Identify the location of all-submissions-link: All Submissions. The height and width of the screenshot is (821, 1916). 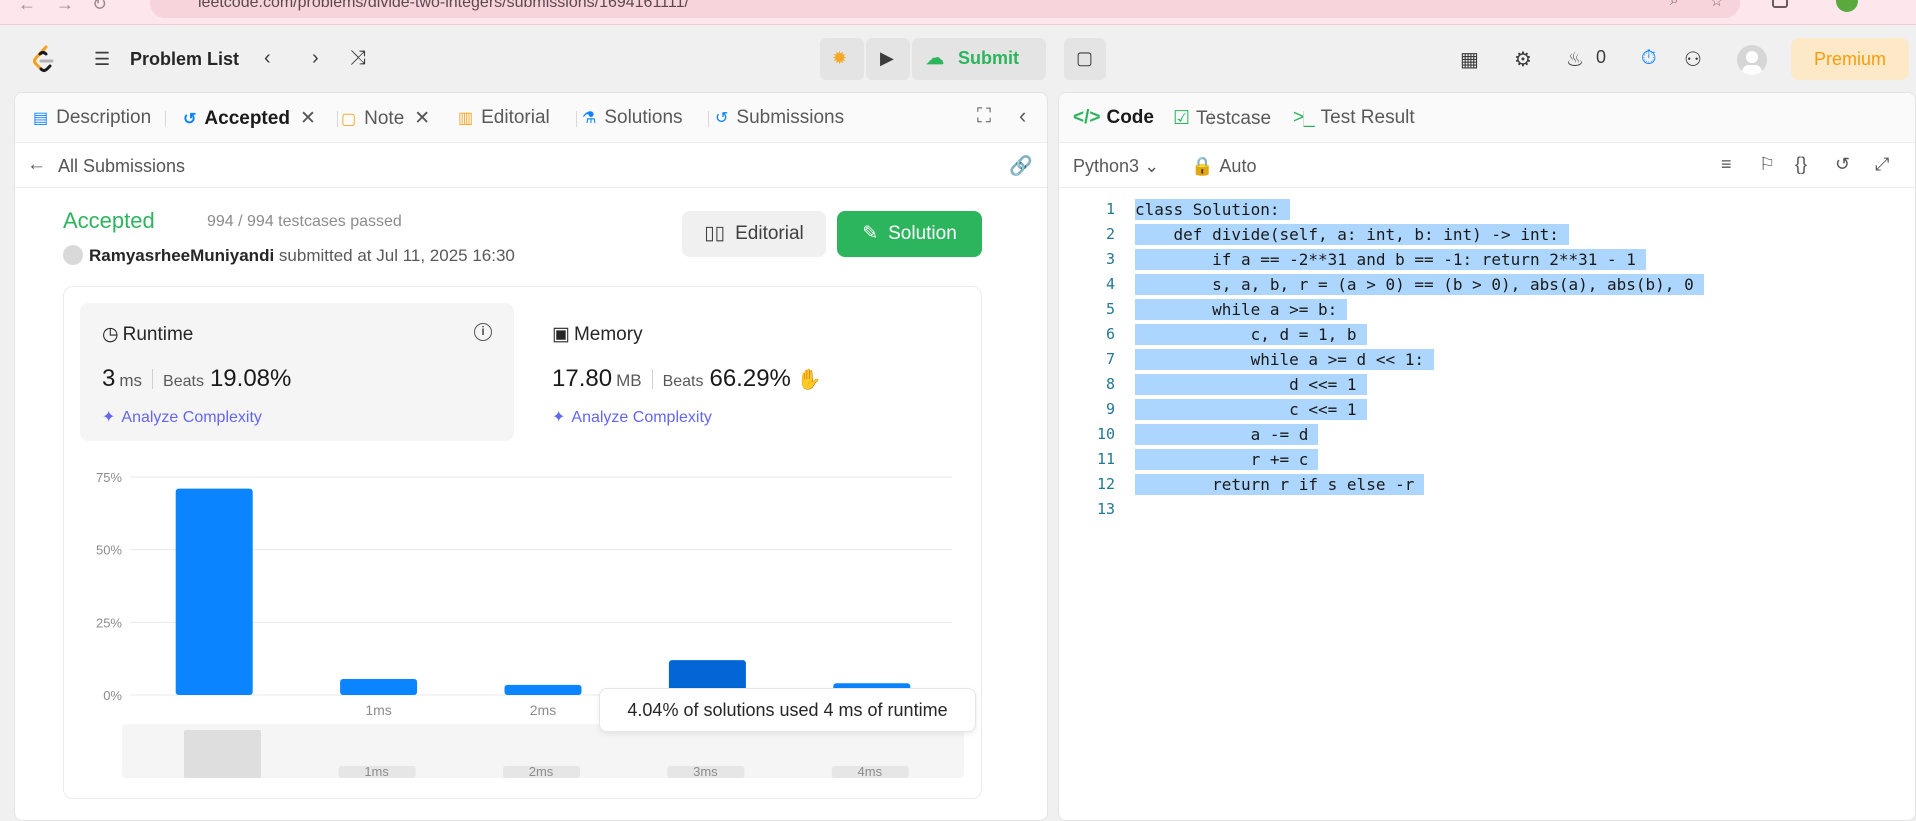
(121, 166).